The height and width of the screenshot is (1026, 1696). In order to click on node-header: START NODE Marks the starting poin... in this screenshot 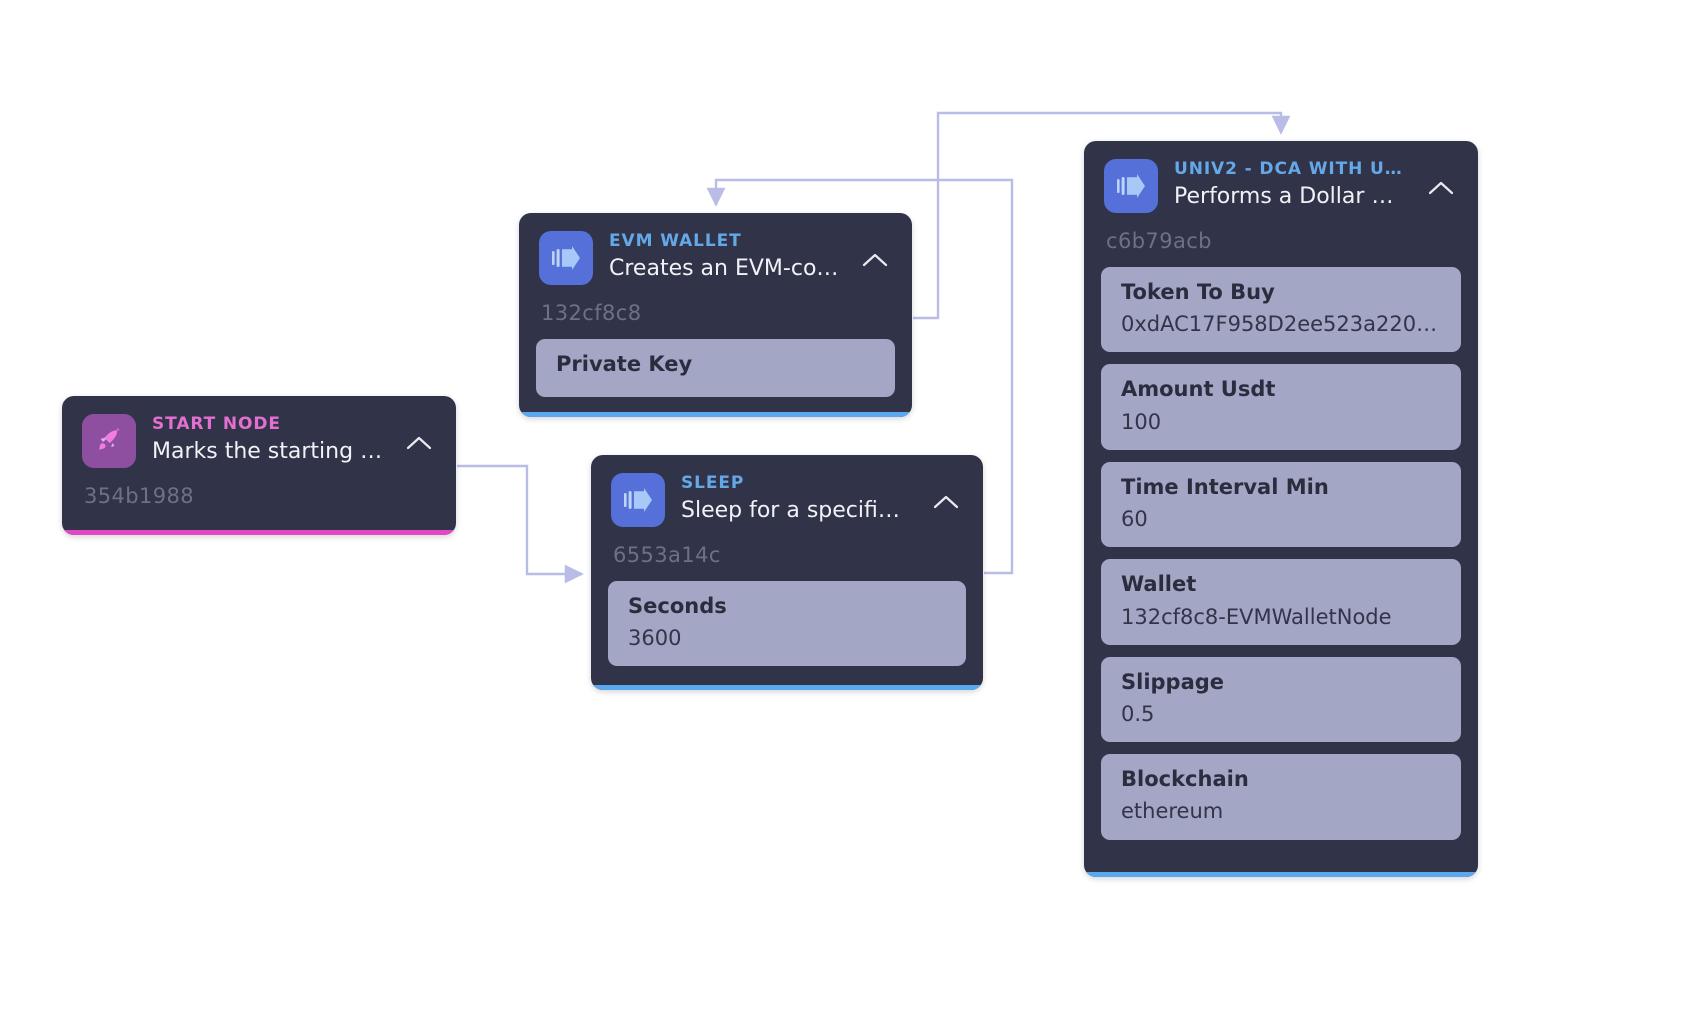, I will do `click(259, 441)`.